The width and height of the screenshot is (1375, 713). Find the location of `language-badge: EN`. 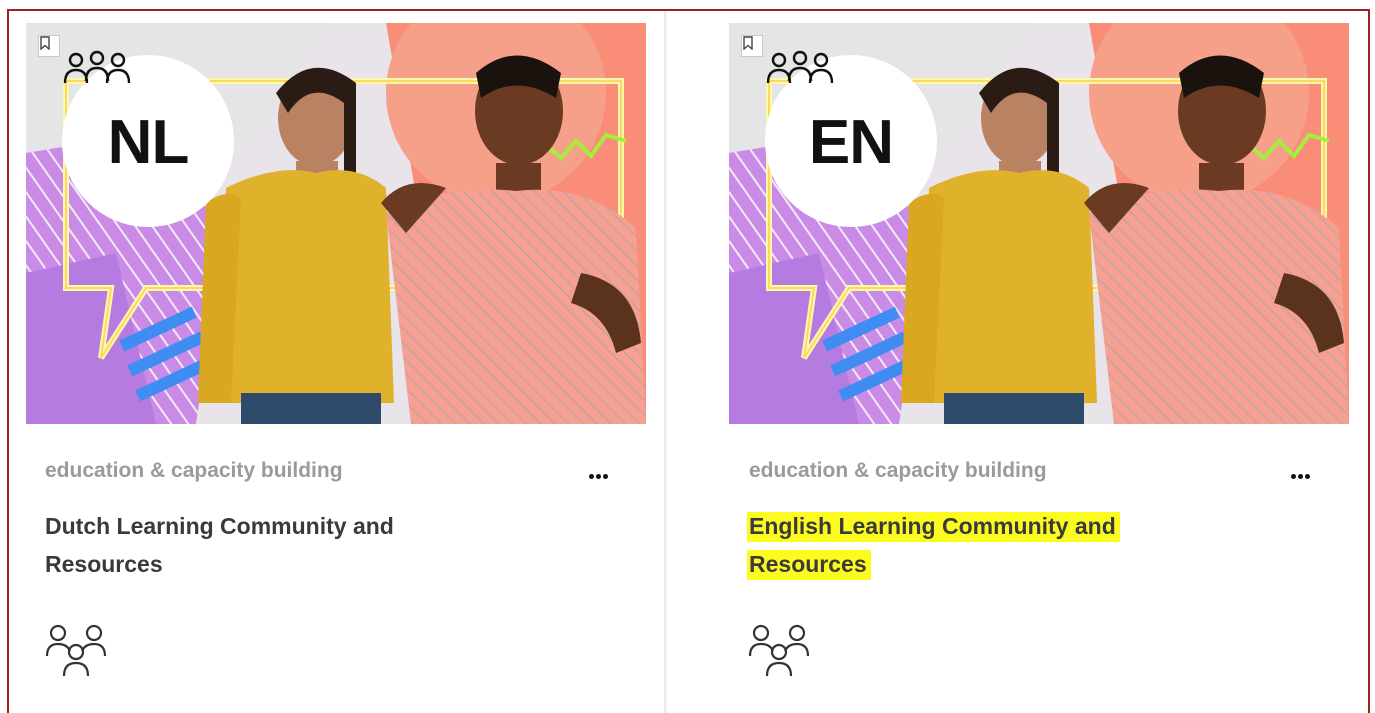

language-badge: EN is located at coordinates (851, 138).